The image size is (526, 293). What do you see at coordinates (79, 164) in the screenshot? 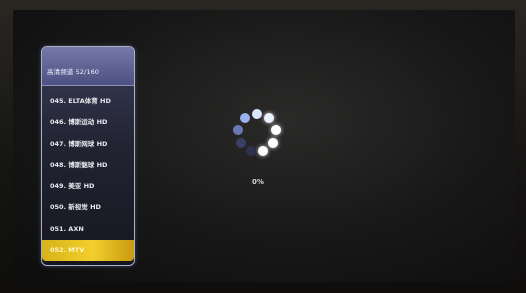
I see `channel-label: 048. 博斯魅球 HD` at bounding box center [79, 164].